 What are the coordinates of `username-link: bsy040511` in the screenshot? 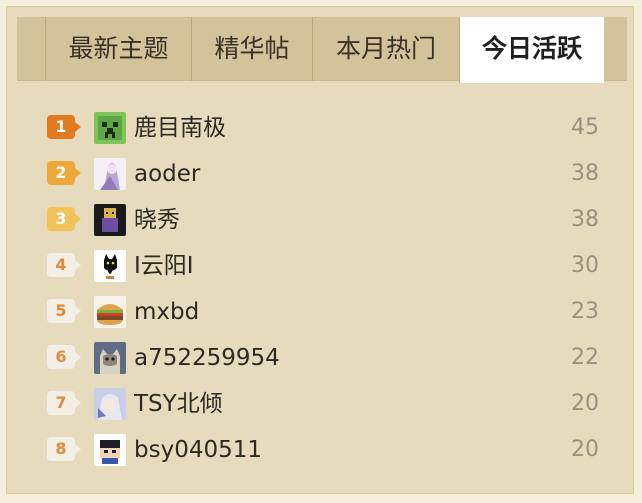 It's located at (198, 450).